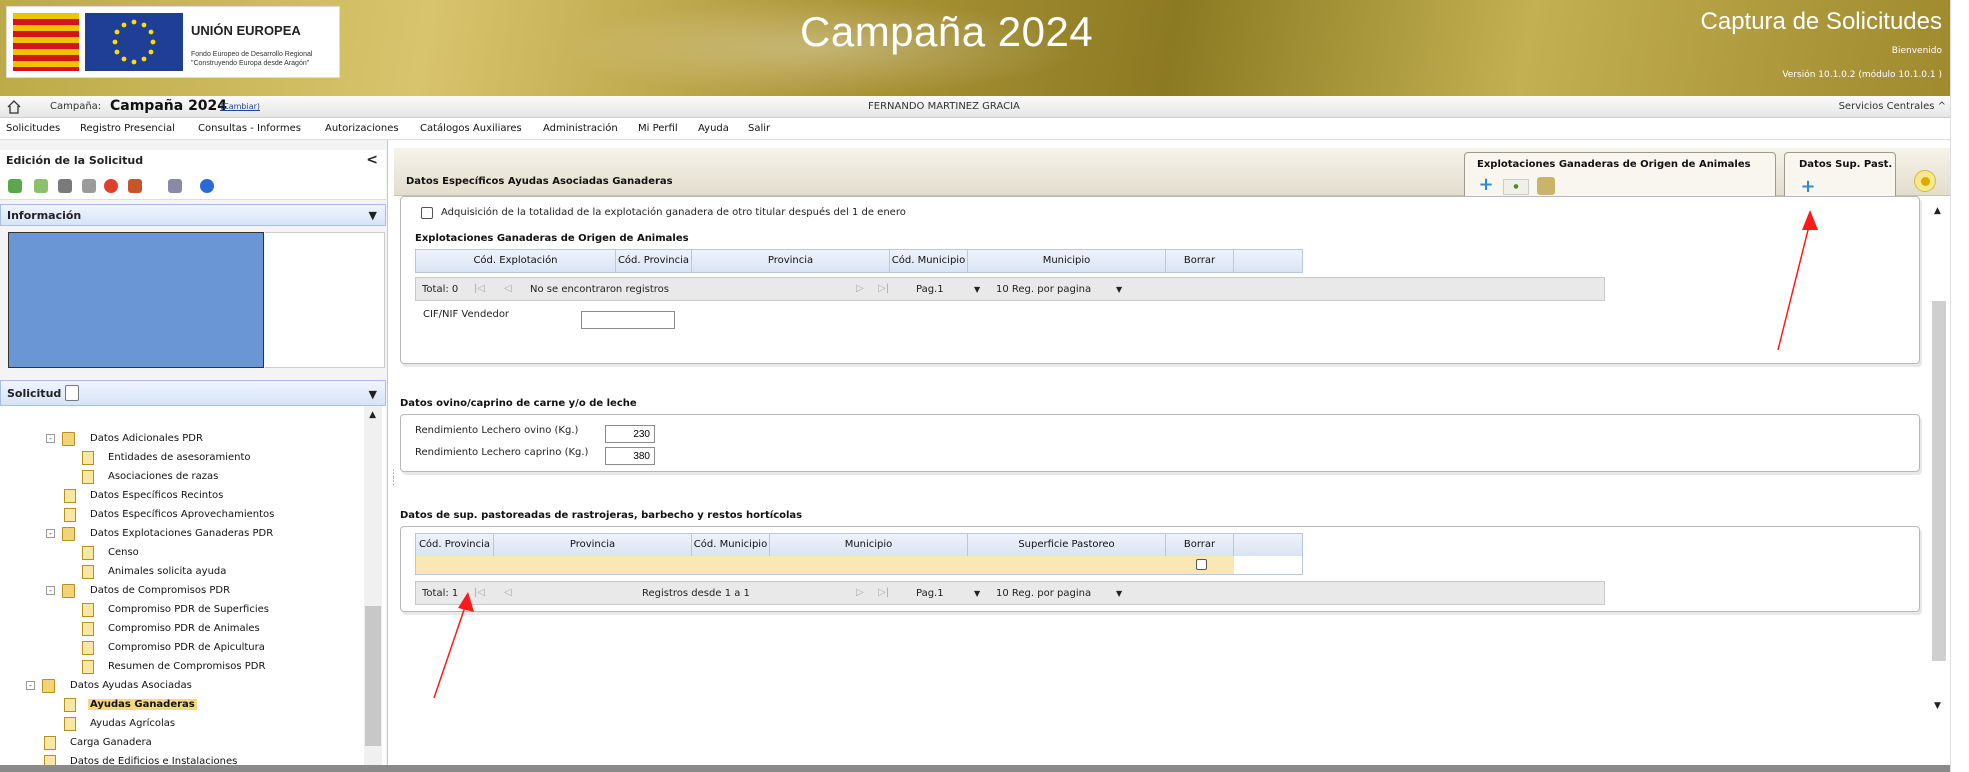 The width and height of the screenshot is (1969, 772). What do you see at coordinates (182, 514) in the screenshot?
I see `tree-item-aprovechamientos: Datos Específicos Aprovechamientos` at bounding box center [182, 514].